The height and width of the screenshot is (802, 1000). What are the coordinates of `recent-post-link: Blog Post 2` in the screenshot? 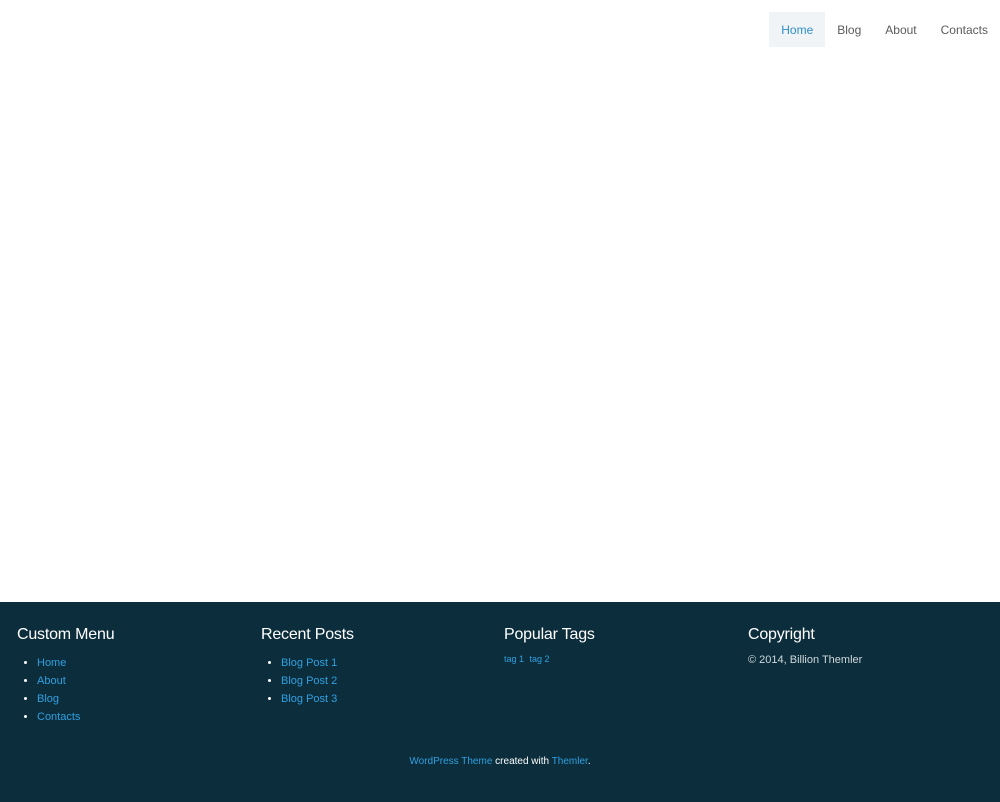 It's located at (309, 681).